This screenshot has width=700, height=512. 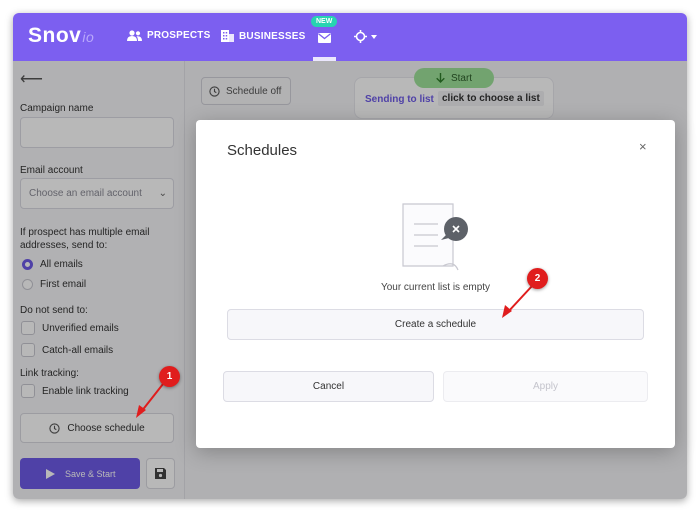 What do you see at coordinates (374, 36) in the screenshot?
I see `caret-down-icon` at bounding box center [374, 36].